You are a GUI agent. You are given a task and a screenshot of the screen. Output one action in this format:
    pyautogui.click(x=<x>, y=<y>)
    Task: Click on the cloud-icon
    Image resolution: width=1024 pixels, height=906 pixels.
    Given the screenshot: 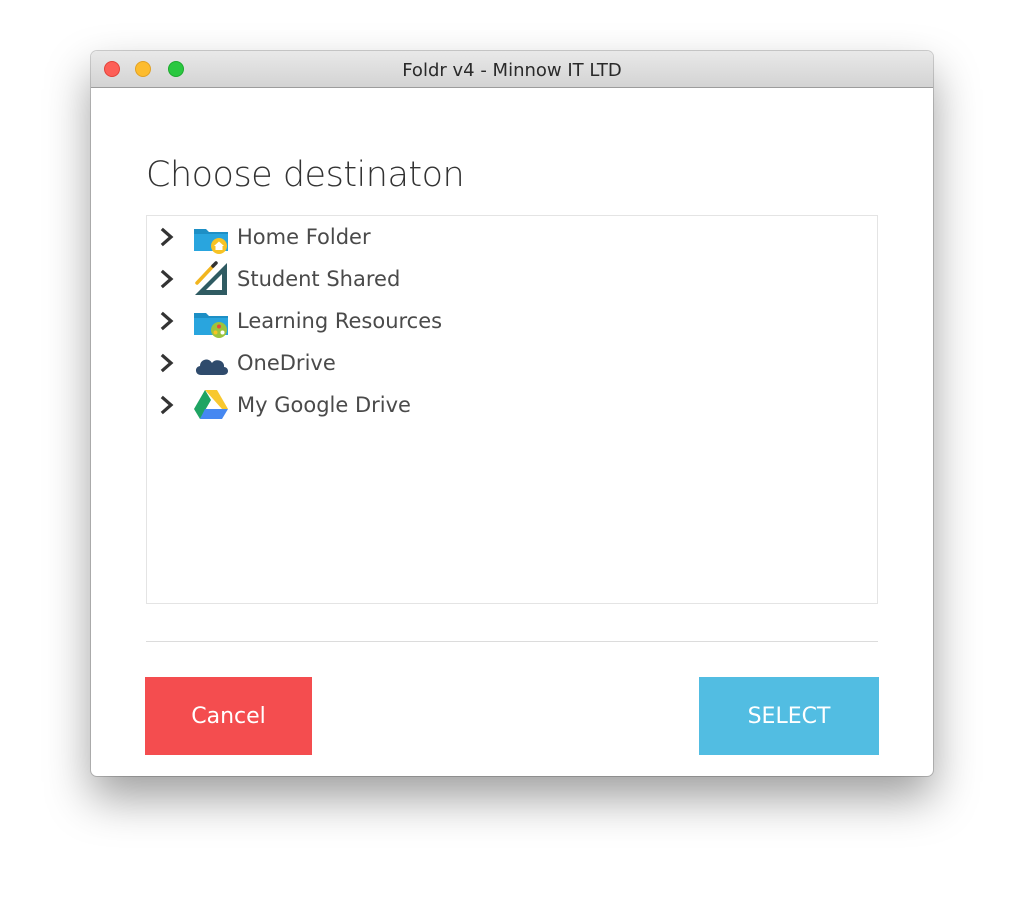 What is the action you would take?
    pyautogui.click(x=211, y=367)
    